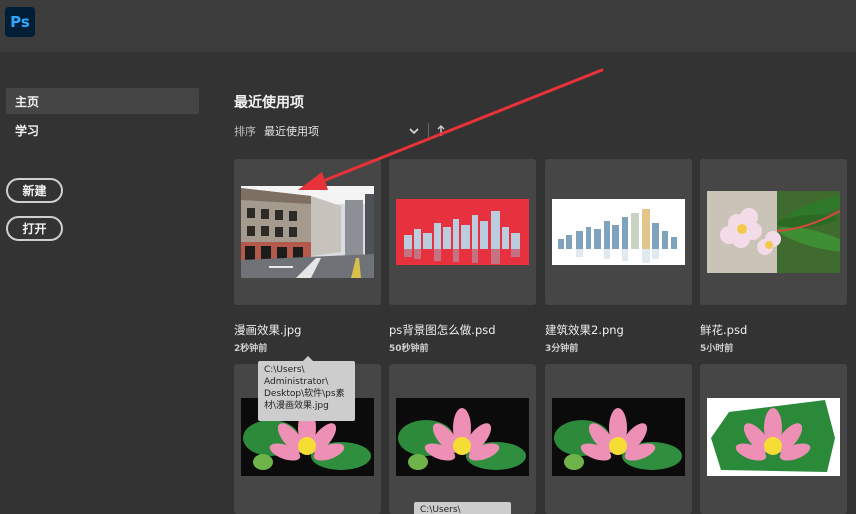 This screenshot has width=856, height=514. I want to click on file-card-building, so click(618, 232).